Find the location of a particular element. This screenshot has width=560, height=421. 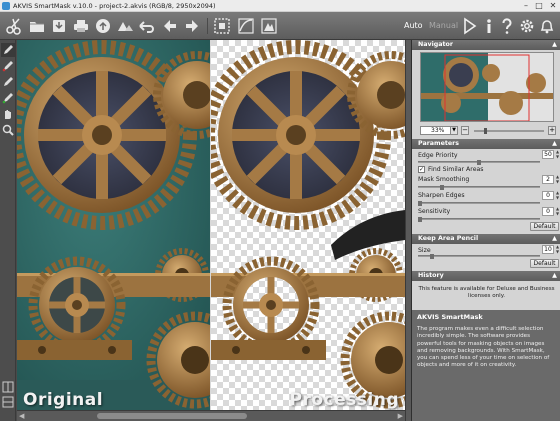

mask-smoothing-label: Mask Smoothing is located at coordinates (444, 179).